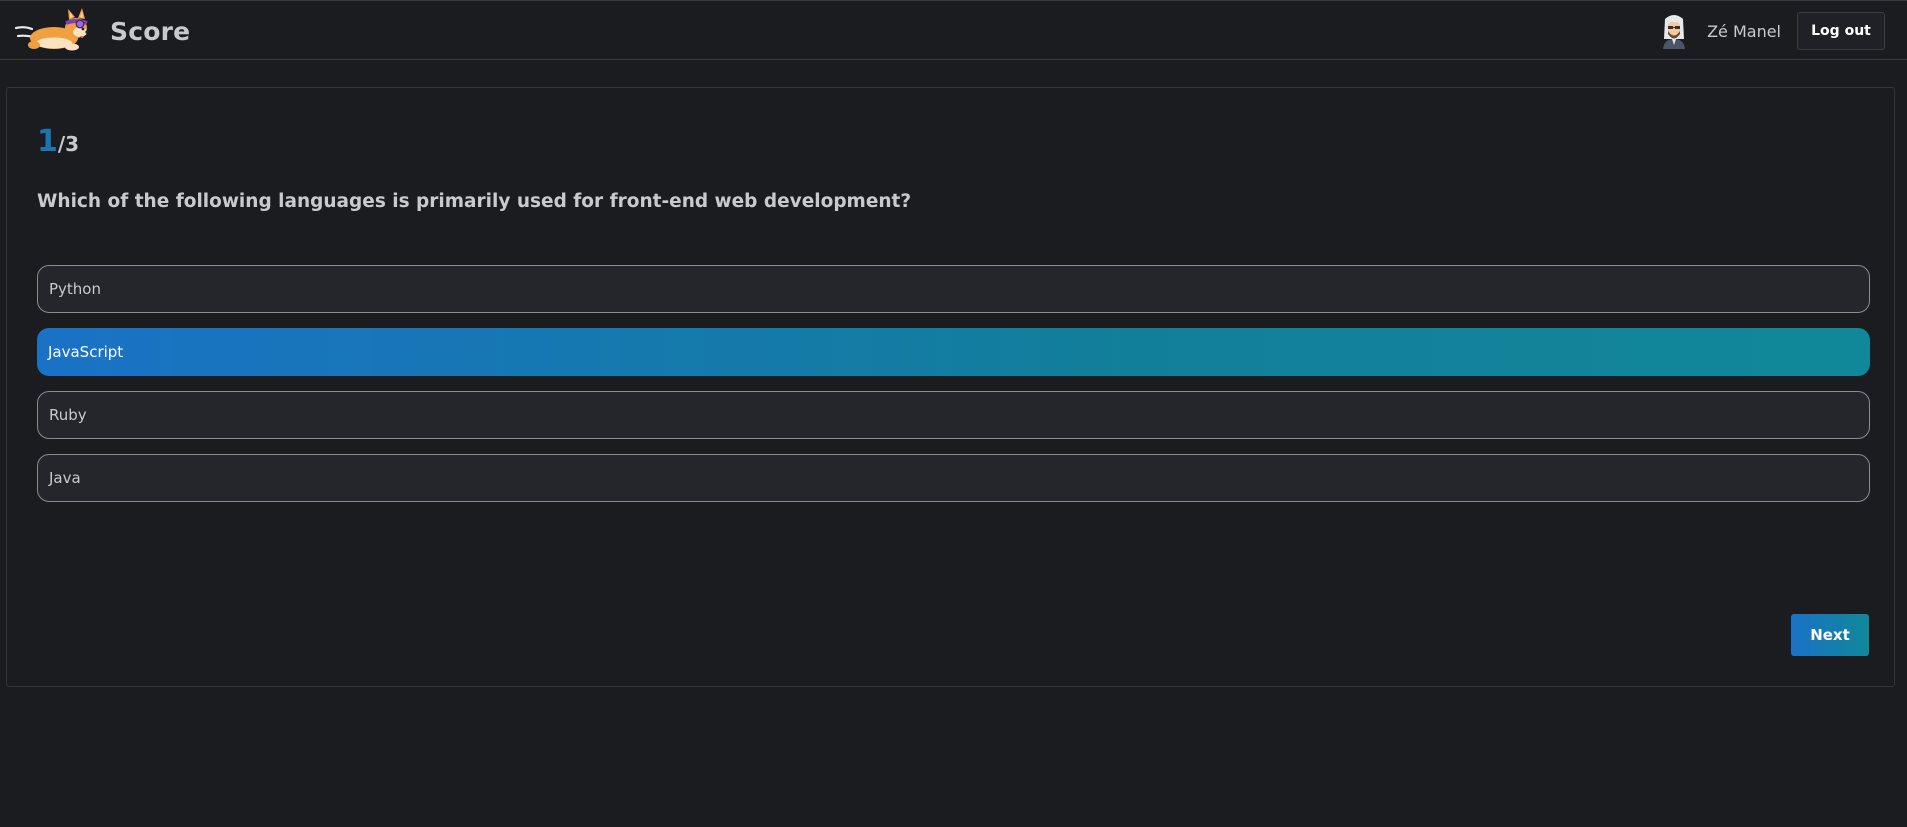 The height and width of the screenshot is (827, 1907). I want to click on logout-button: Log out, so click(1841, 31).